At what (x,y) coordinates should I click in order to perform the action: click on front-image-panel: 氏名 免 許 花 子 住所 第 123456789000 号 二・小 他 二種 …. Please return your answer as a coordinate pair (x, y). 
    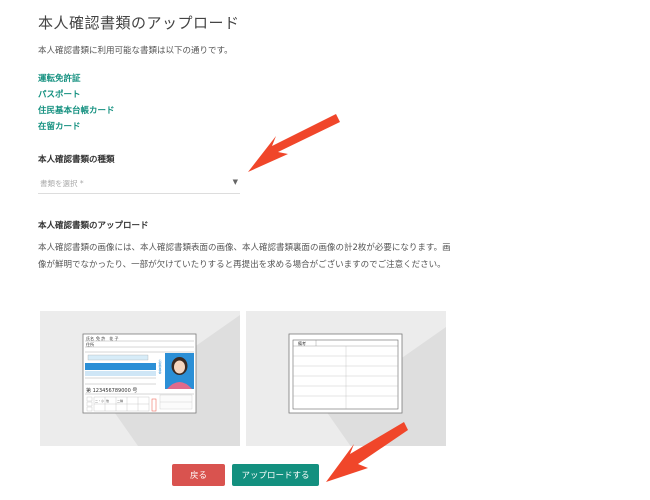
    Looking at the image, I should click on (140, 378).